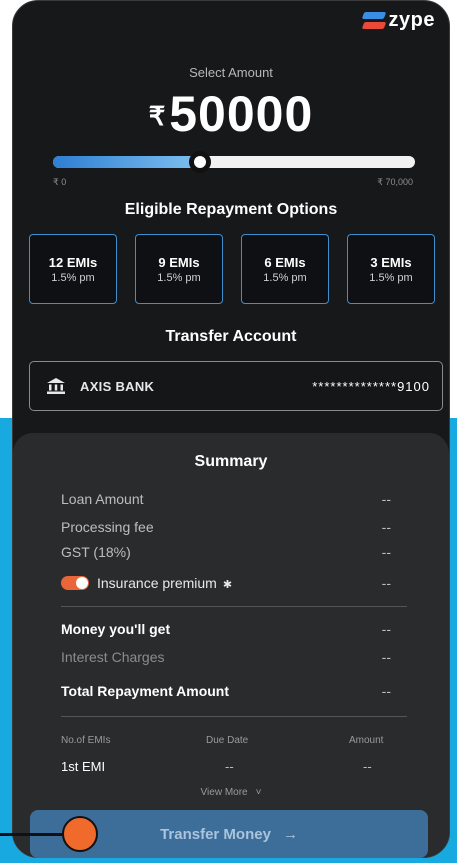 This screenshot has height=863, width=457. I want to click on emi-option-9: 9 EMIs 1.5% pm, so click(179, 269).